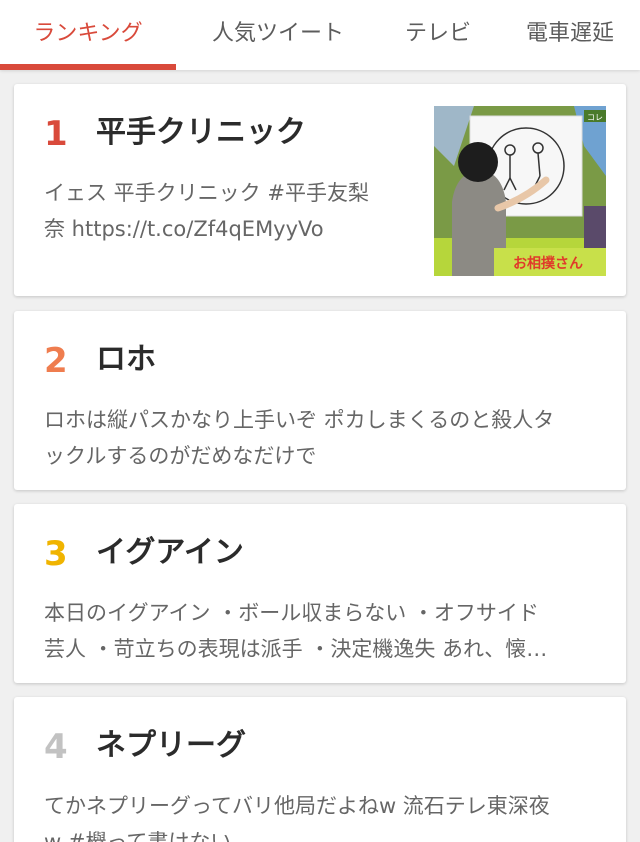  Describe the element at coordinates (206, 193) in the screenshot. I see `snippet-line-1: イェス 平手クリニック #平手友梨` at that location.